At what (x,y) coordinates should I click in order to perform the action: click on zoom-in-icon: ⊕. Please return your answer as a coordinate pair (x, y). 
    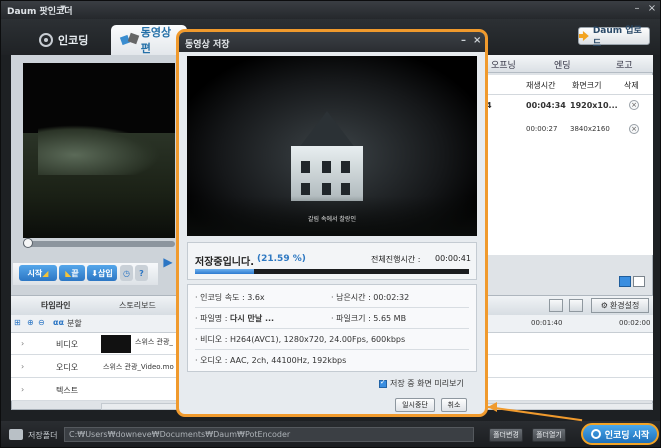
    Looking at the image, I should click on (30, 322).